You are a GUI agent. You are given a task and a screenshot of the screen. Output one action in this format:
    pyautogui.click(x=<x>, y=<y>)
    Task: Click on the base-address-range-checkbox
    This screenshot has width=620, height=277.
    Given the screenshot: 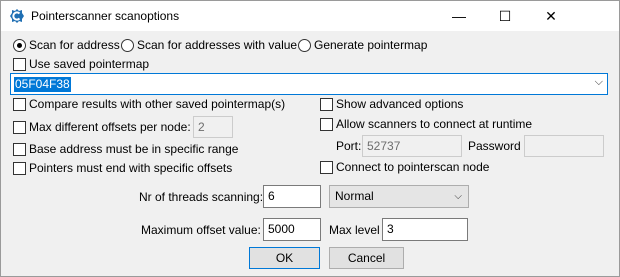 What is the action you would take?
    pyautogui.click(x=19, y=149)
    